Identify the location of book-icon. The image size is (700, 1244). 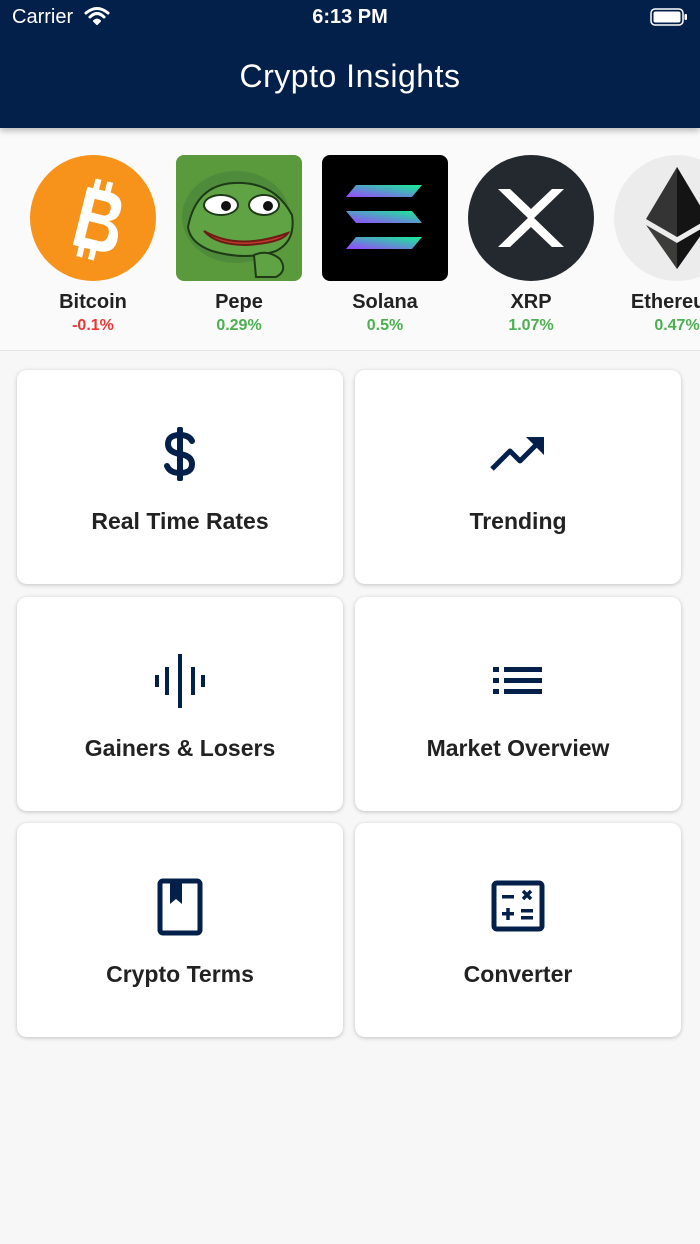
(180, 907).